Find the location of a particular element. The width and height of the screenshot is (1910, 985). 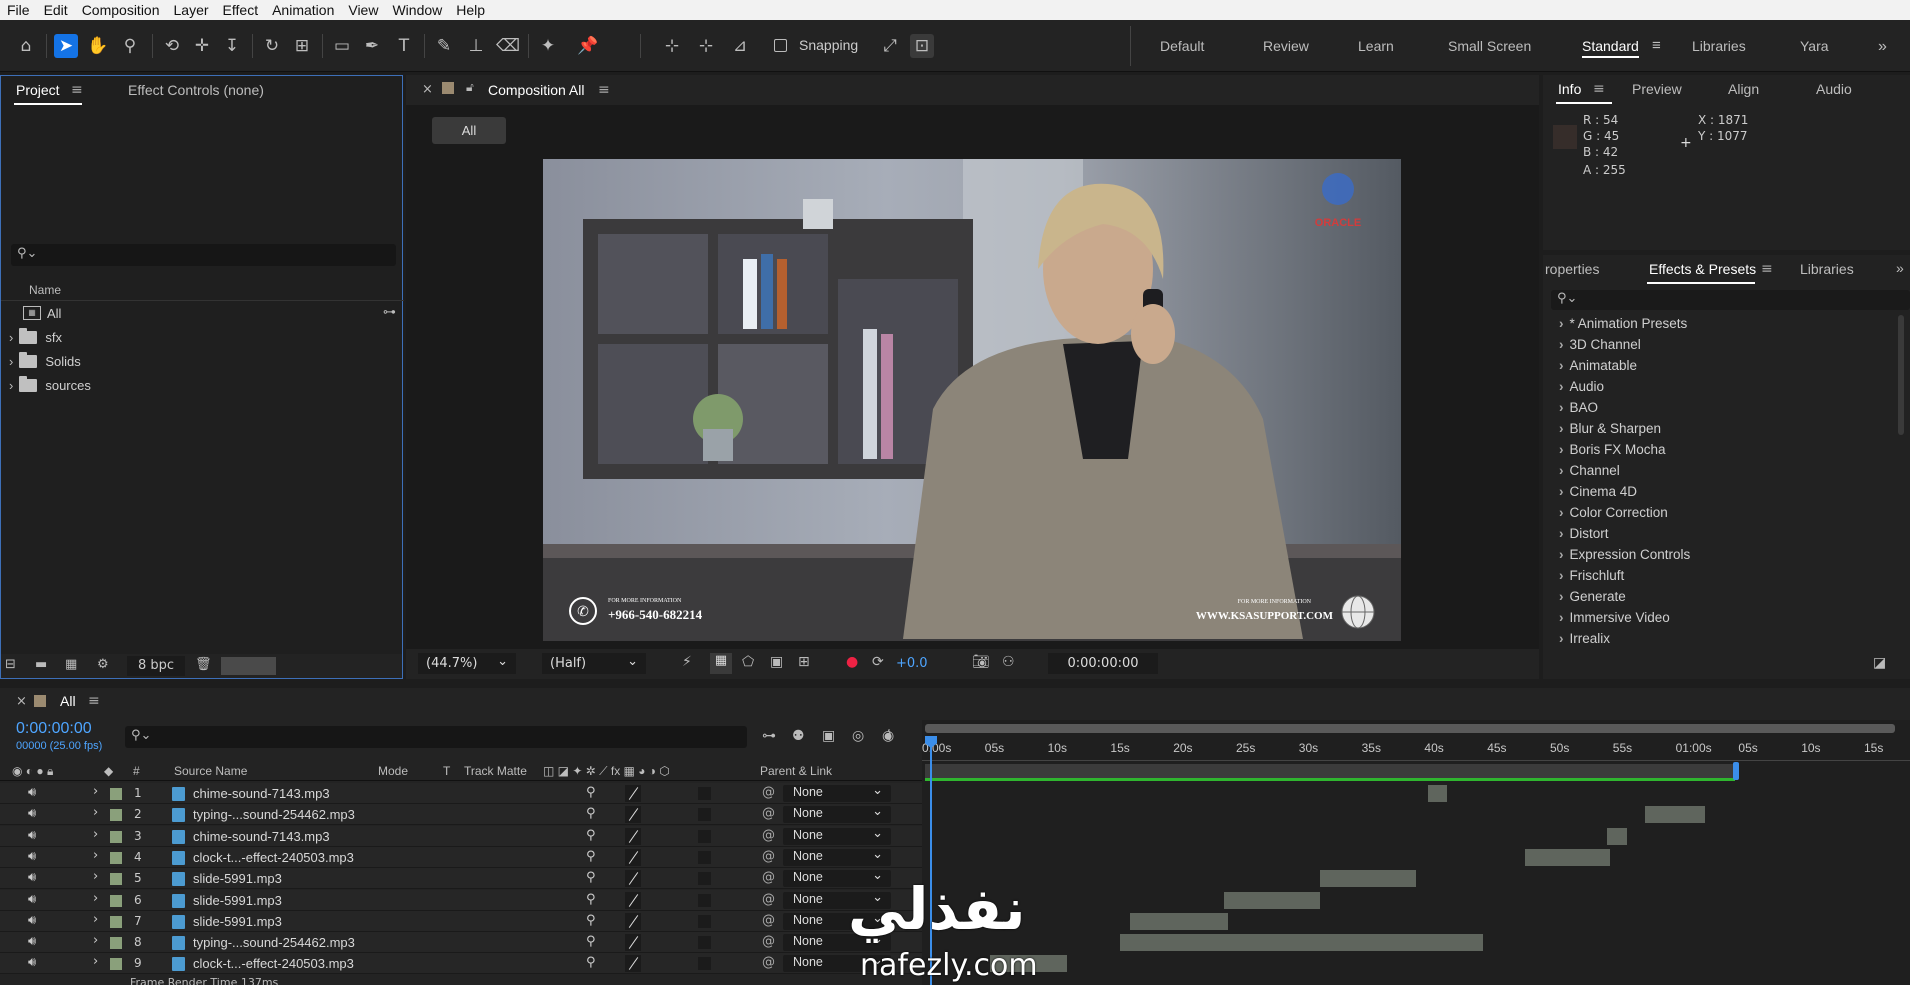

timeline-search-input: ⚲⌄ is located at coordinates (436, 737).